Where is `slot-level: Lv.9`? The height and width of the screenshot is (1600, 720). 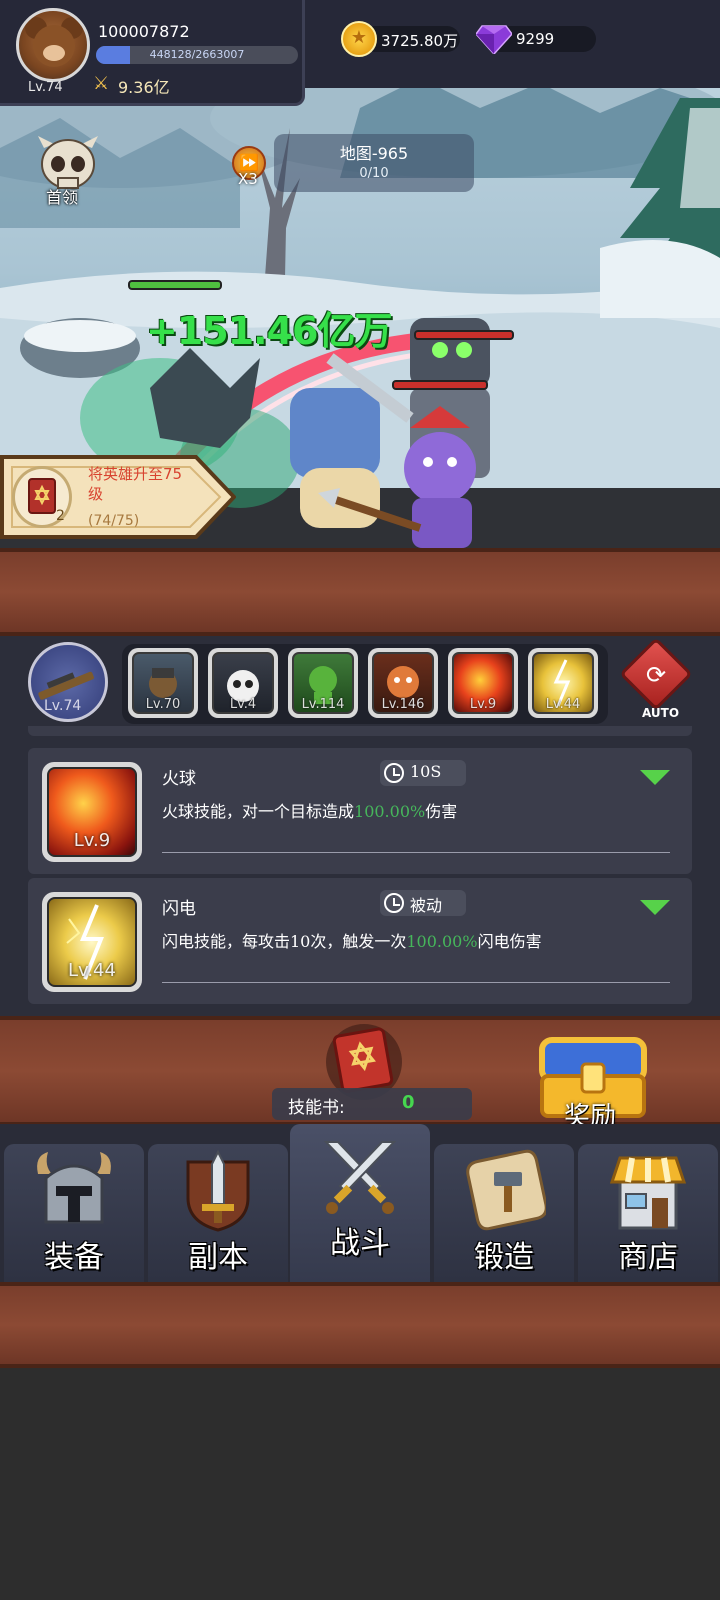
slot-level: Lv.9 is located at coordinates (483, 704).